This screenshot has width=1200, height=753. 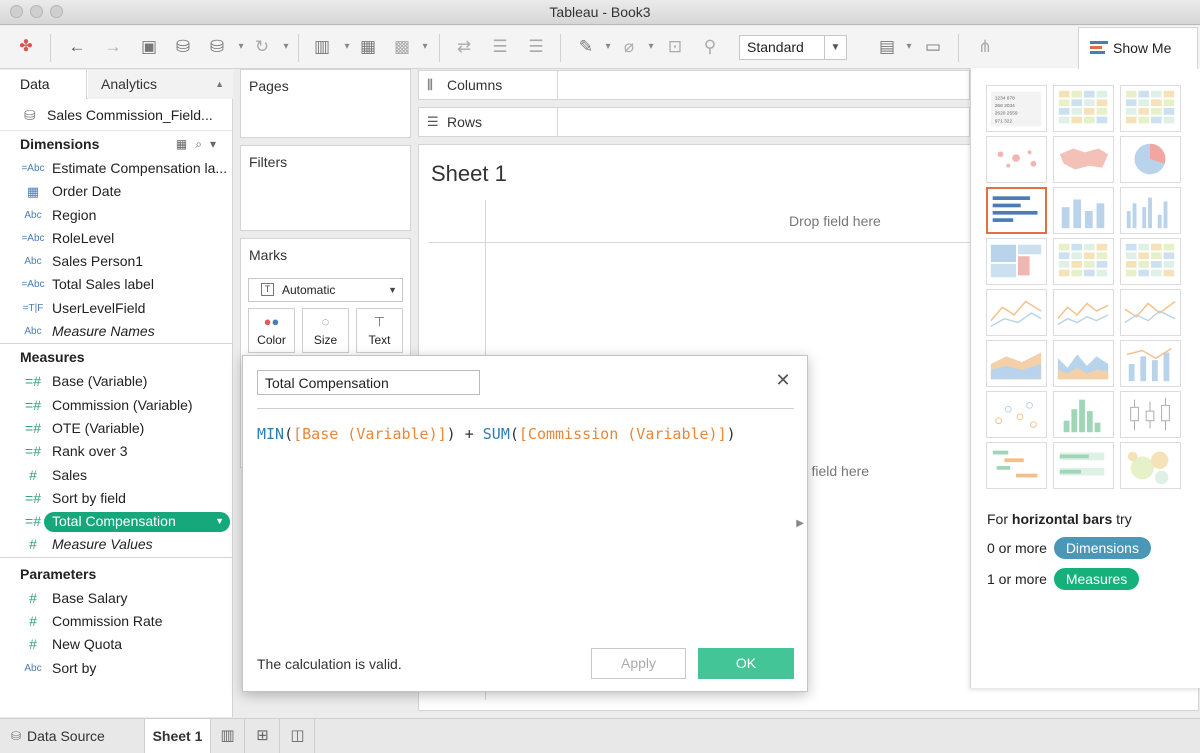 What do you see at coordinates (325, 103) in the screenshot?
I see `pages-card: Pages` at bounding box center [325, 103].